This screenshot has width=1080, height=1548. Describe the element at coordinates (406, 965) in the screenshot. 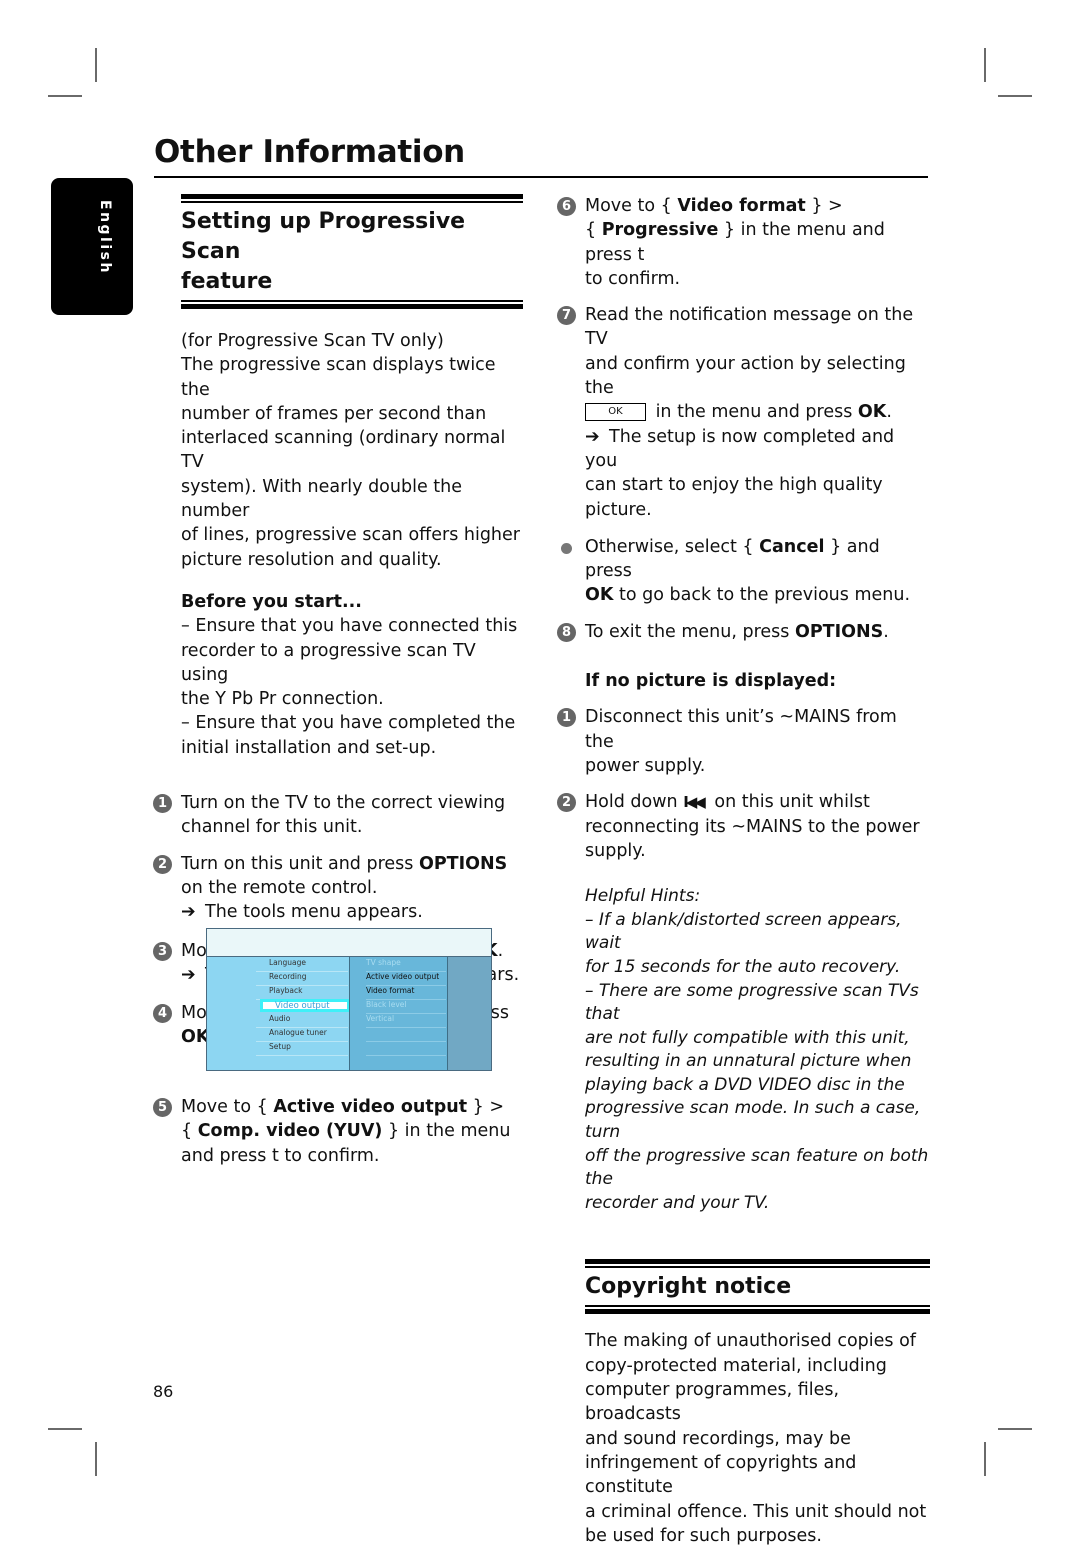

I see `menu-option: TV shape` at that location.